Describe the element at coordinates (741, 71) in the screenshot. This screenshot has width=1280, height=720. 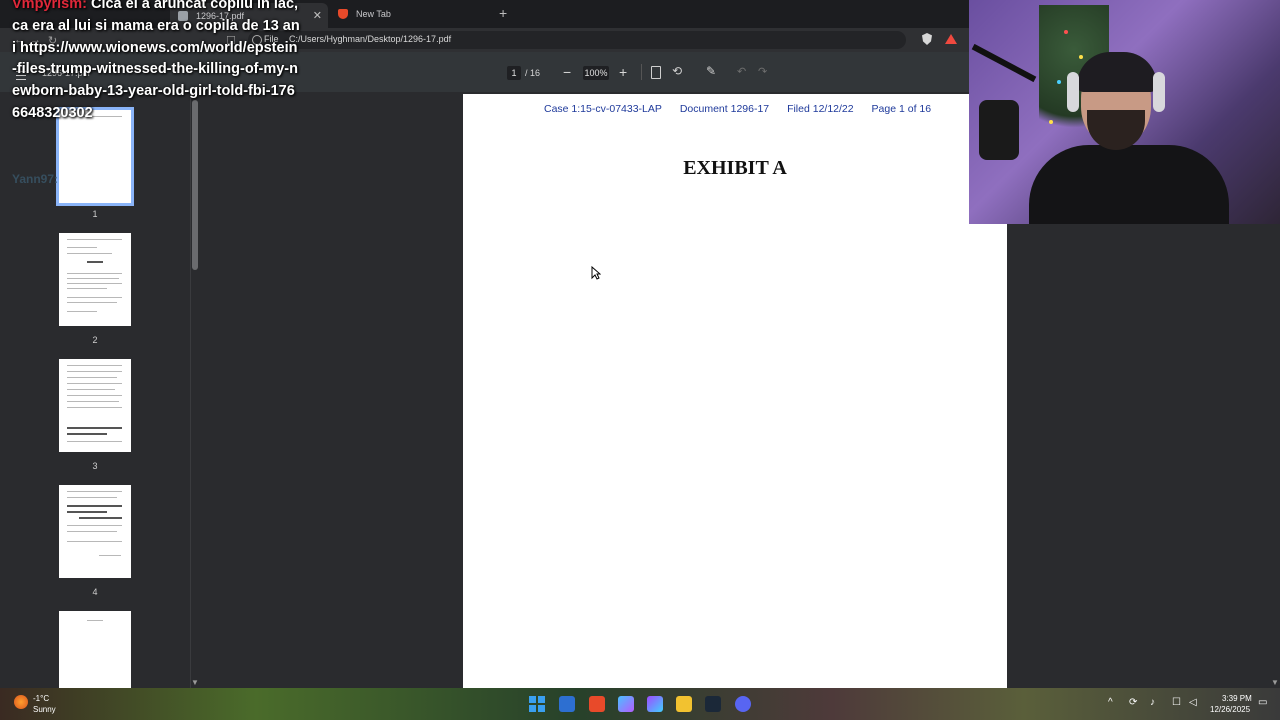
I see `undo-icon: ↶` at that location.